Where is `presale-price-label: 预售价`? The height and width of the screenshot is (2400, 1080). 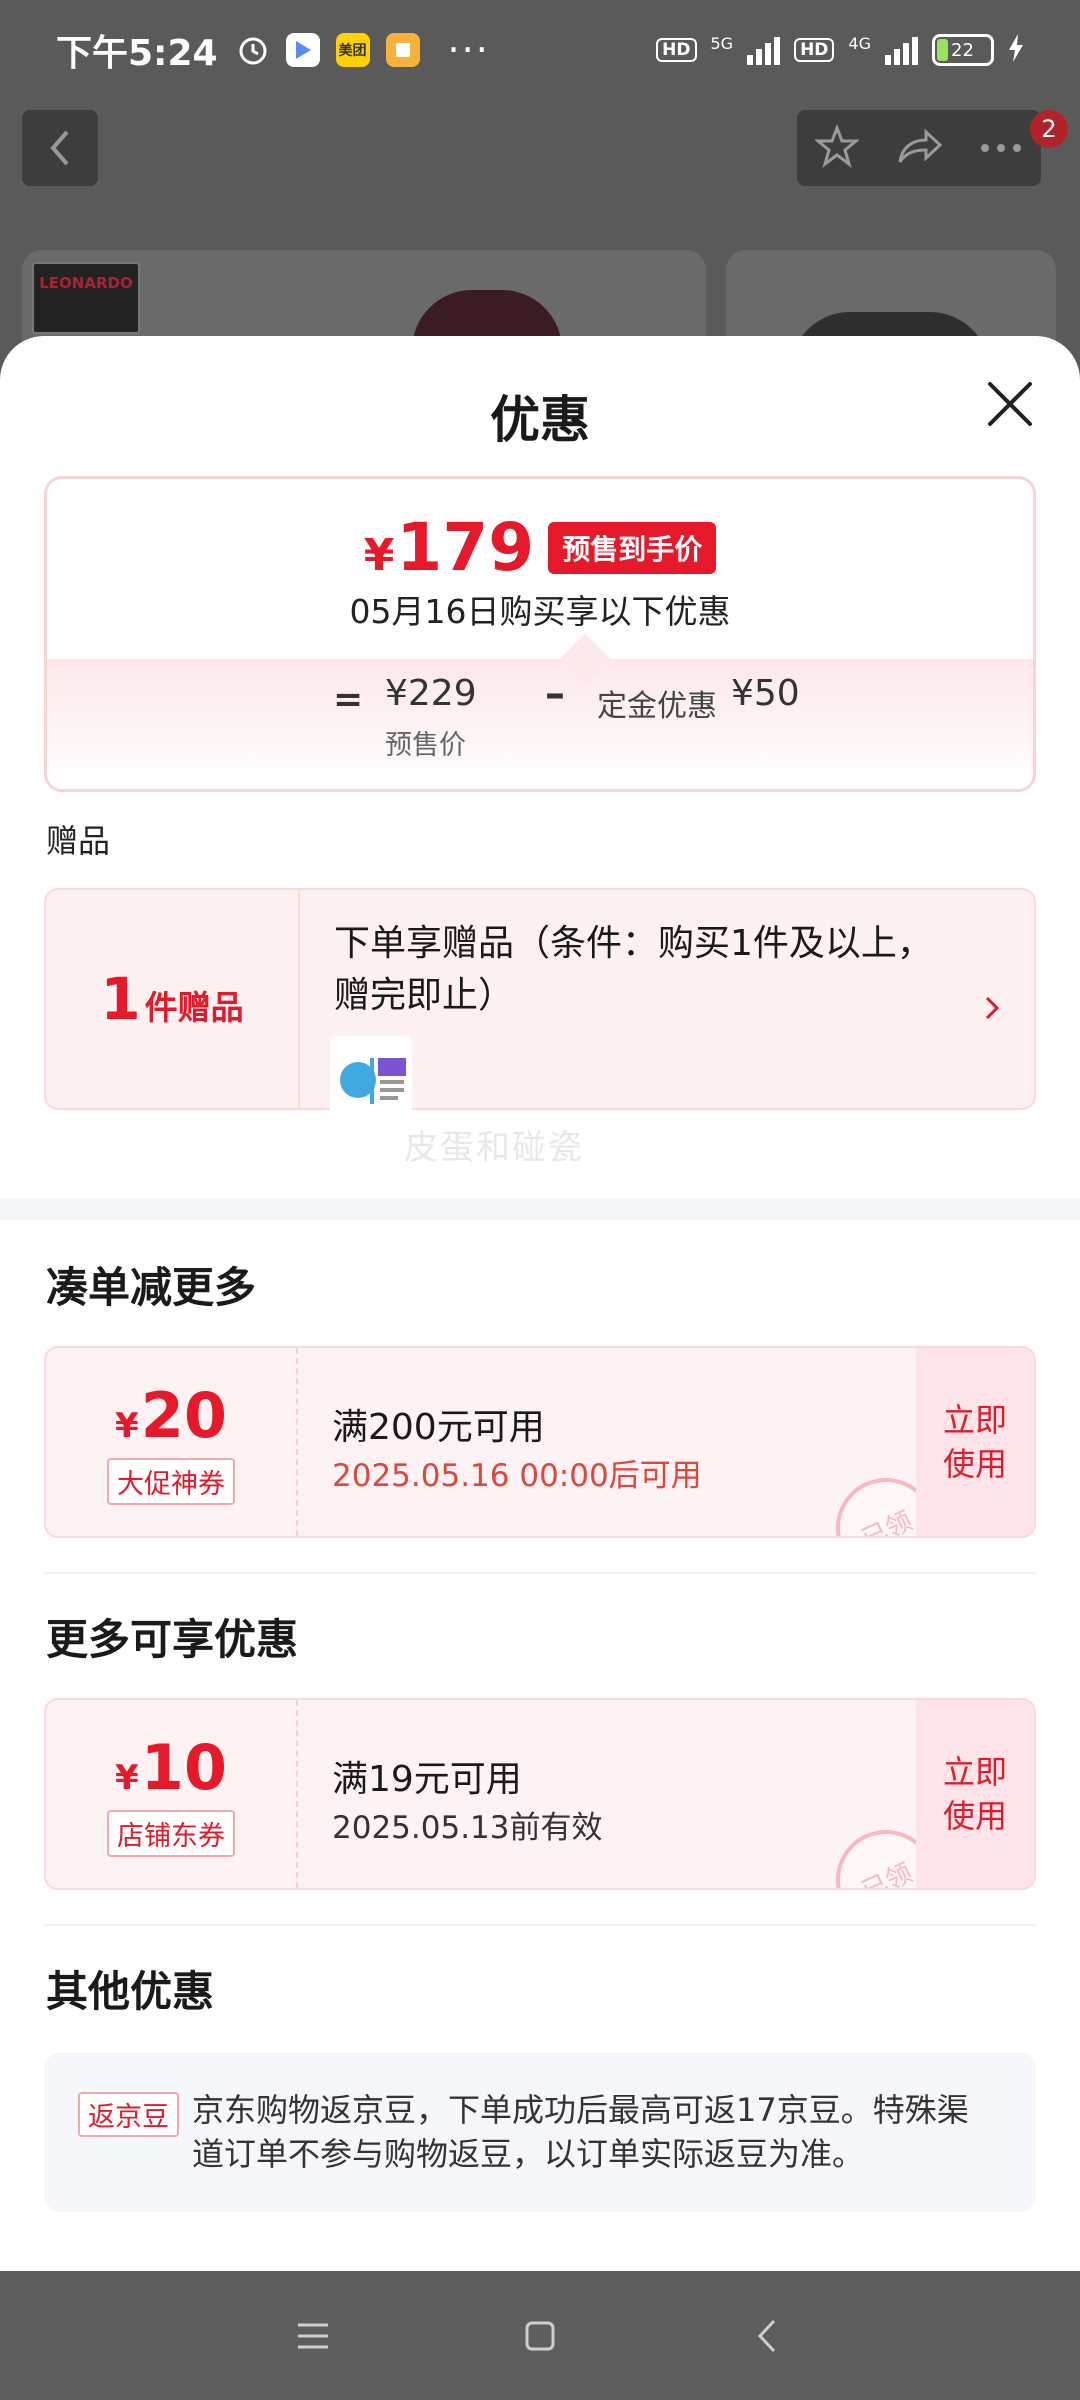
presale-price-label: 预售价 is located at coordinates (425, 745).